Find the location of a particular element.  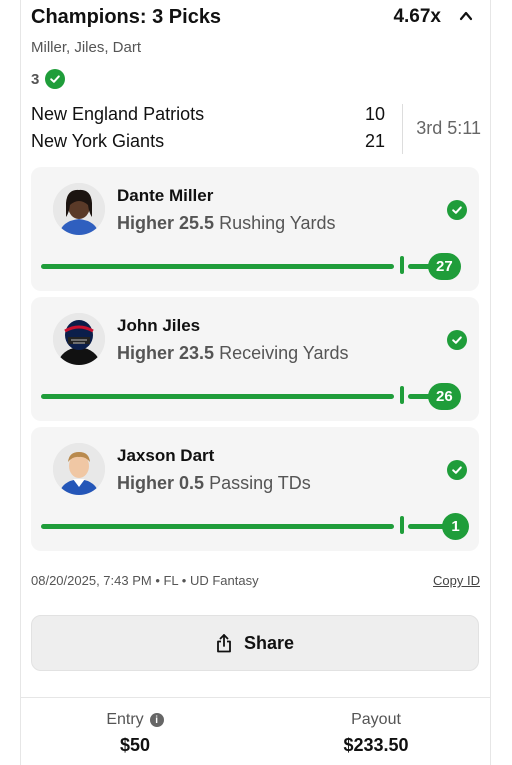

team-name: New England Patriots is located at coordinates (118, 114).